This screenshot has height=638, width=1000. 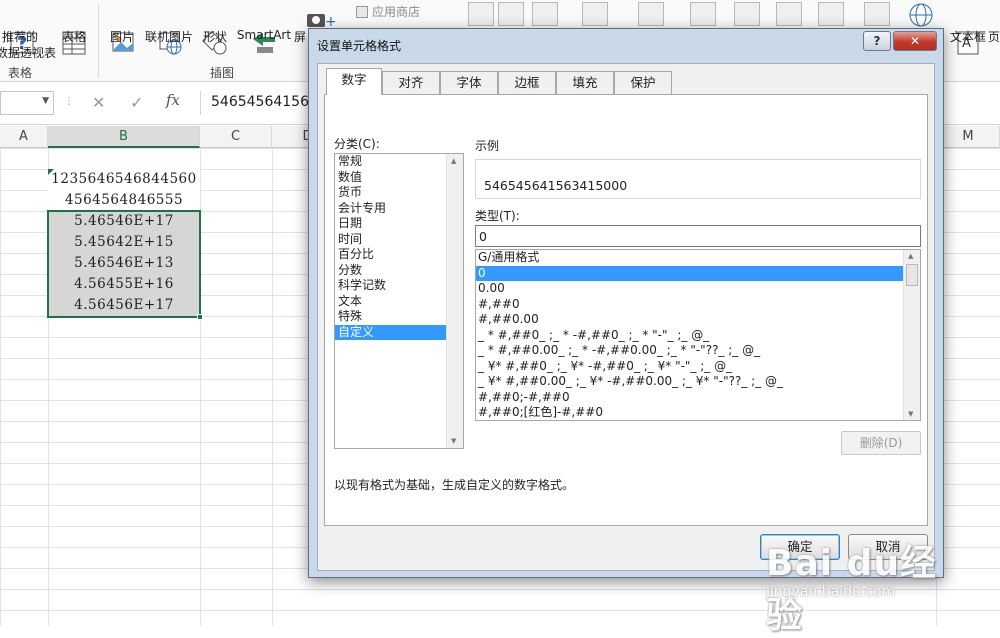 I want to click on column-header-a: A, so click(x=24, y=137).